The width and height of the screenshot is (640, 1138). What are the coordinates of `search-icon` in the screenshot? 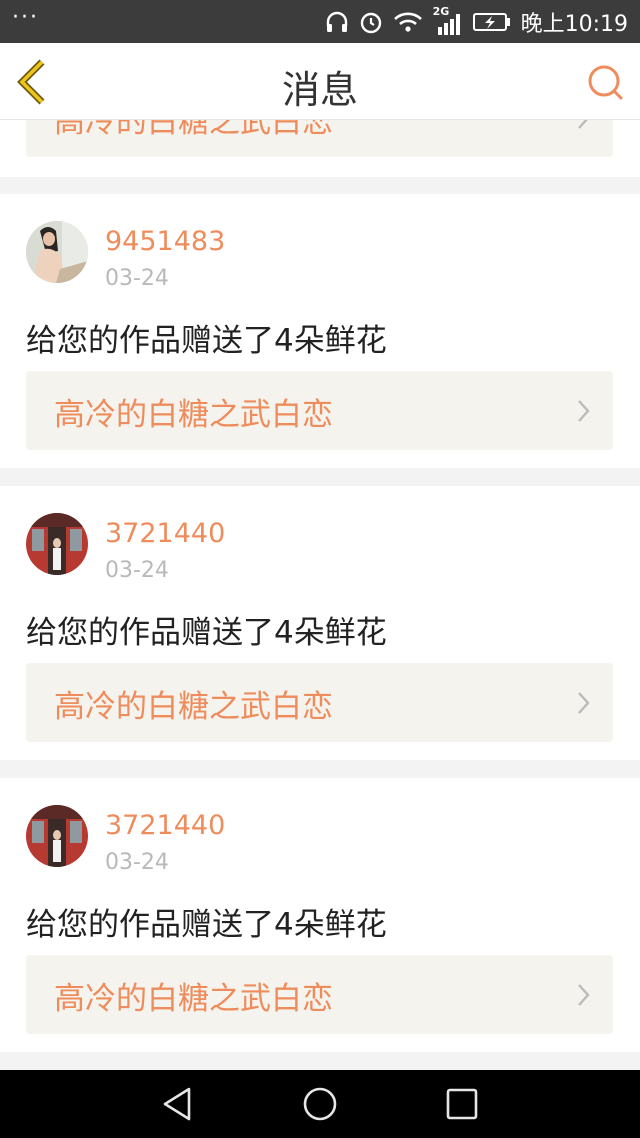 It's located at (605, 82).